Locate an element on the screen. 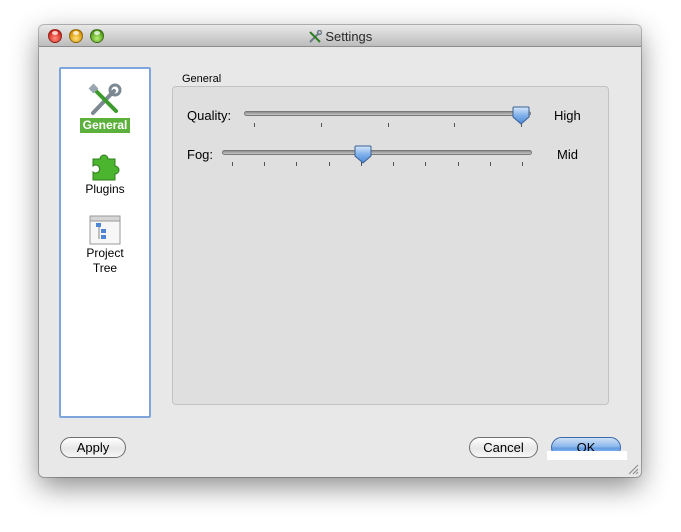 Image resolution: width=681 pixels, height=532 pixels. group-caption: General is located at coordinates (202, 79).